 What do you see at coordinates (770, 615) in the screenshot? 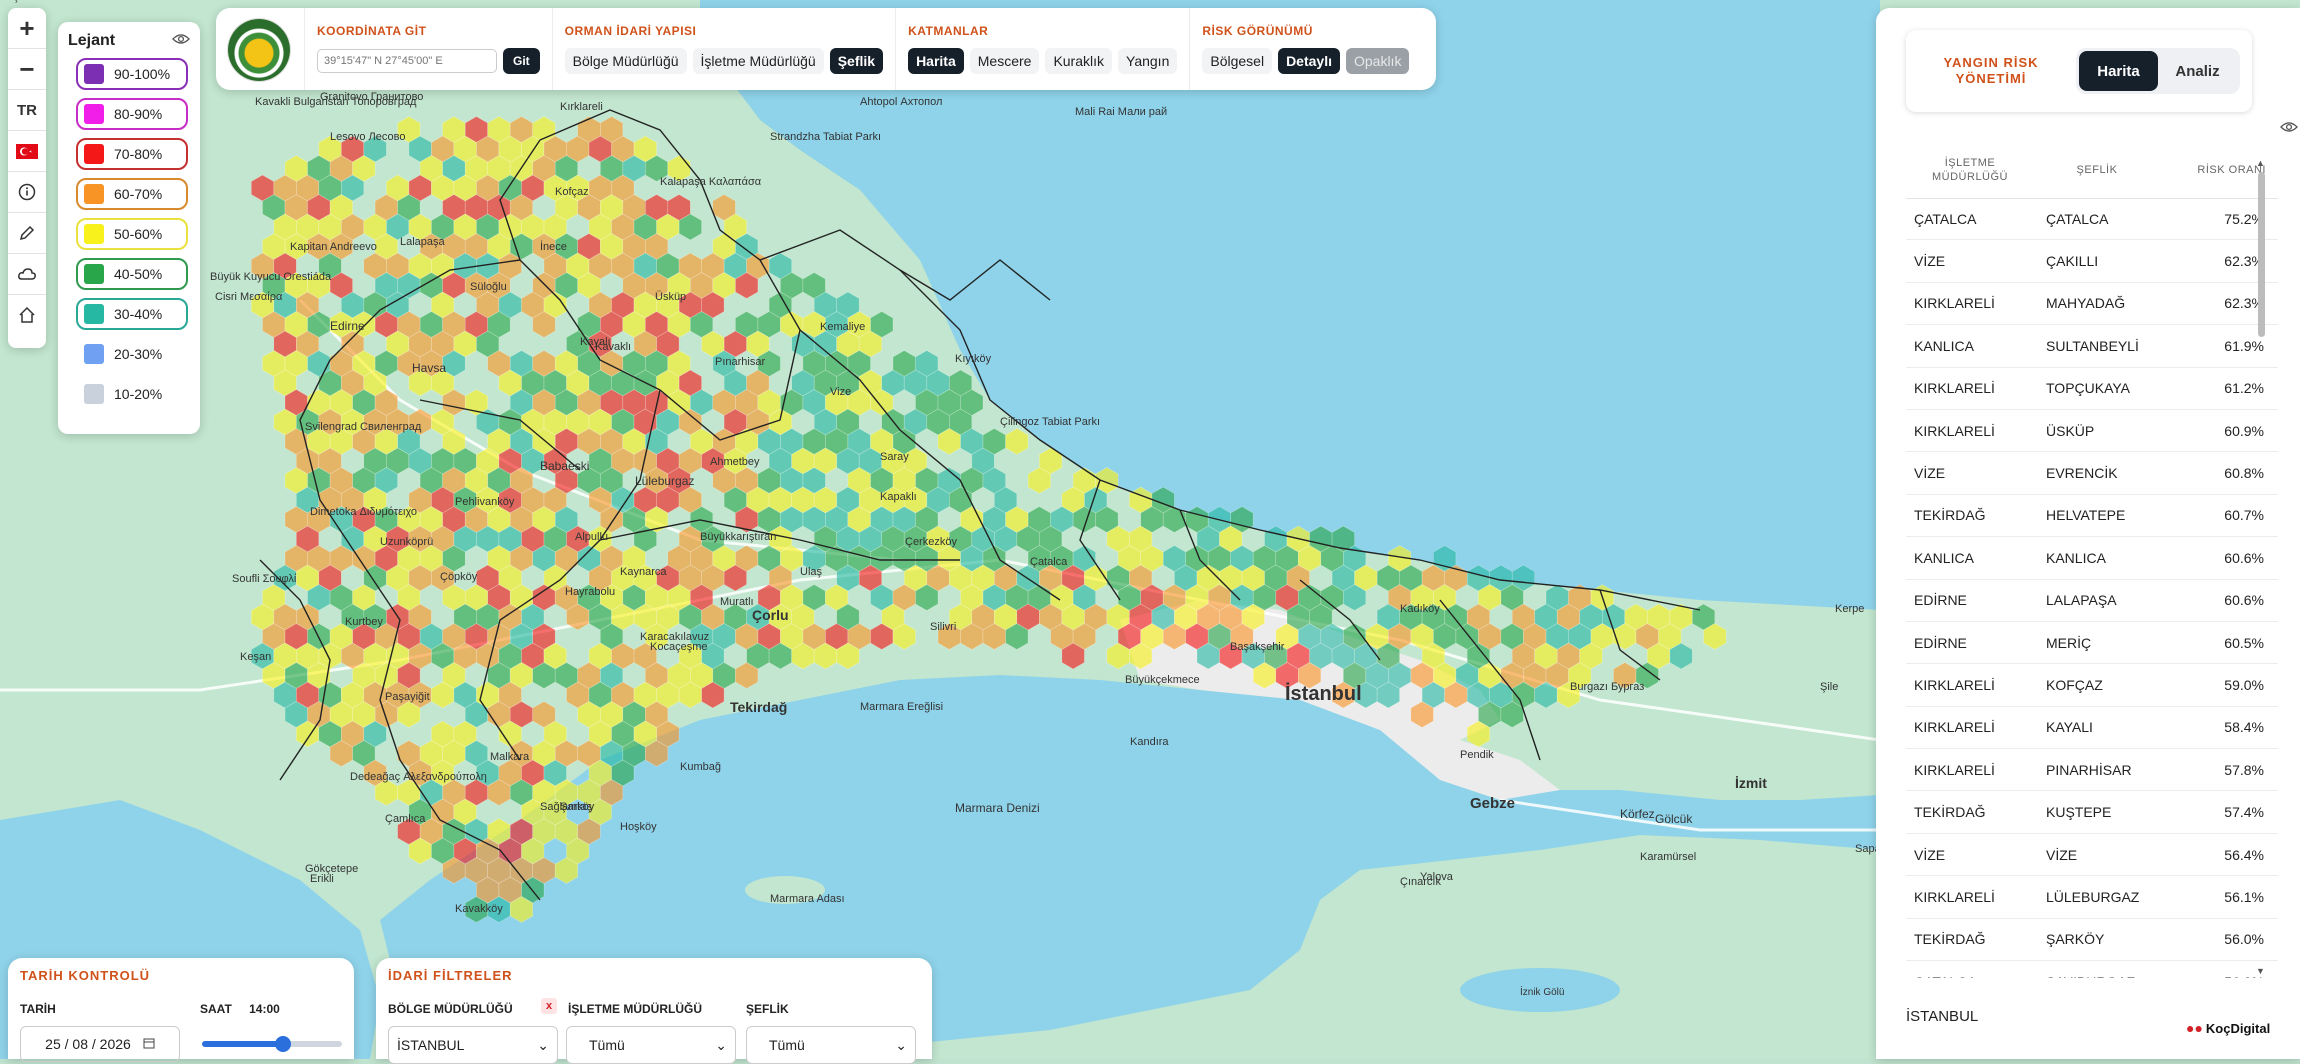
I see `map-label: Çorlu` at bounding box center [770, 615].